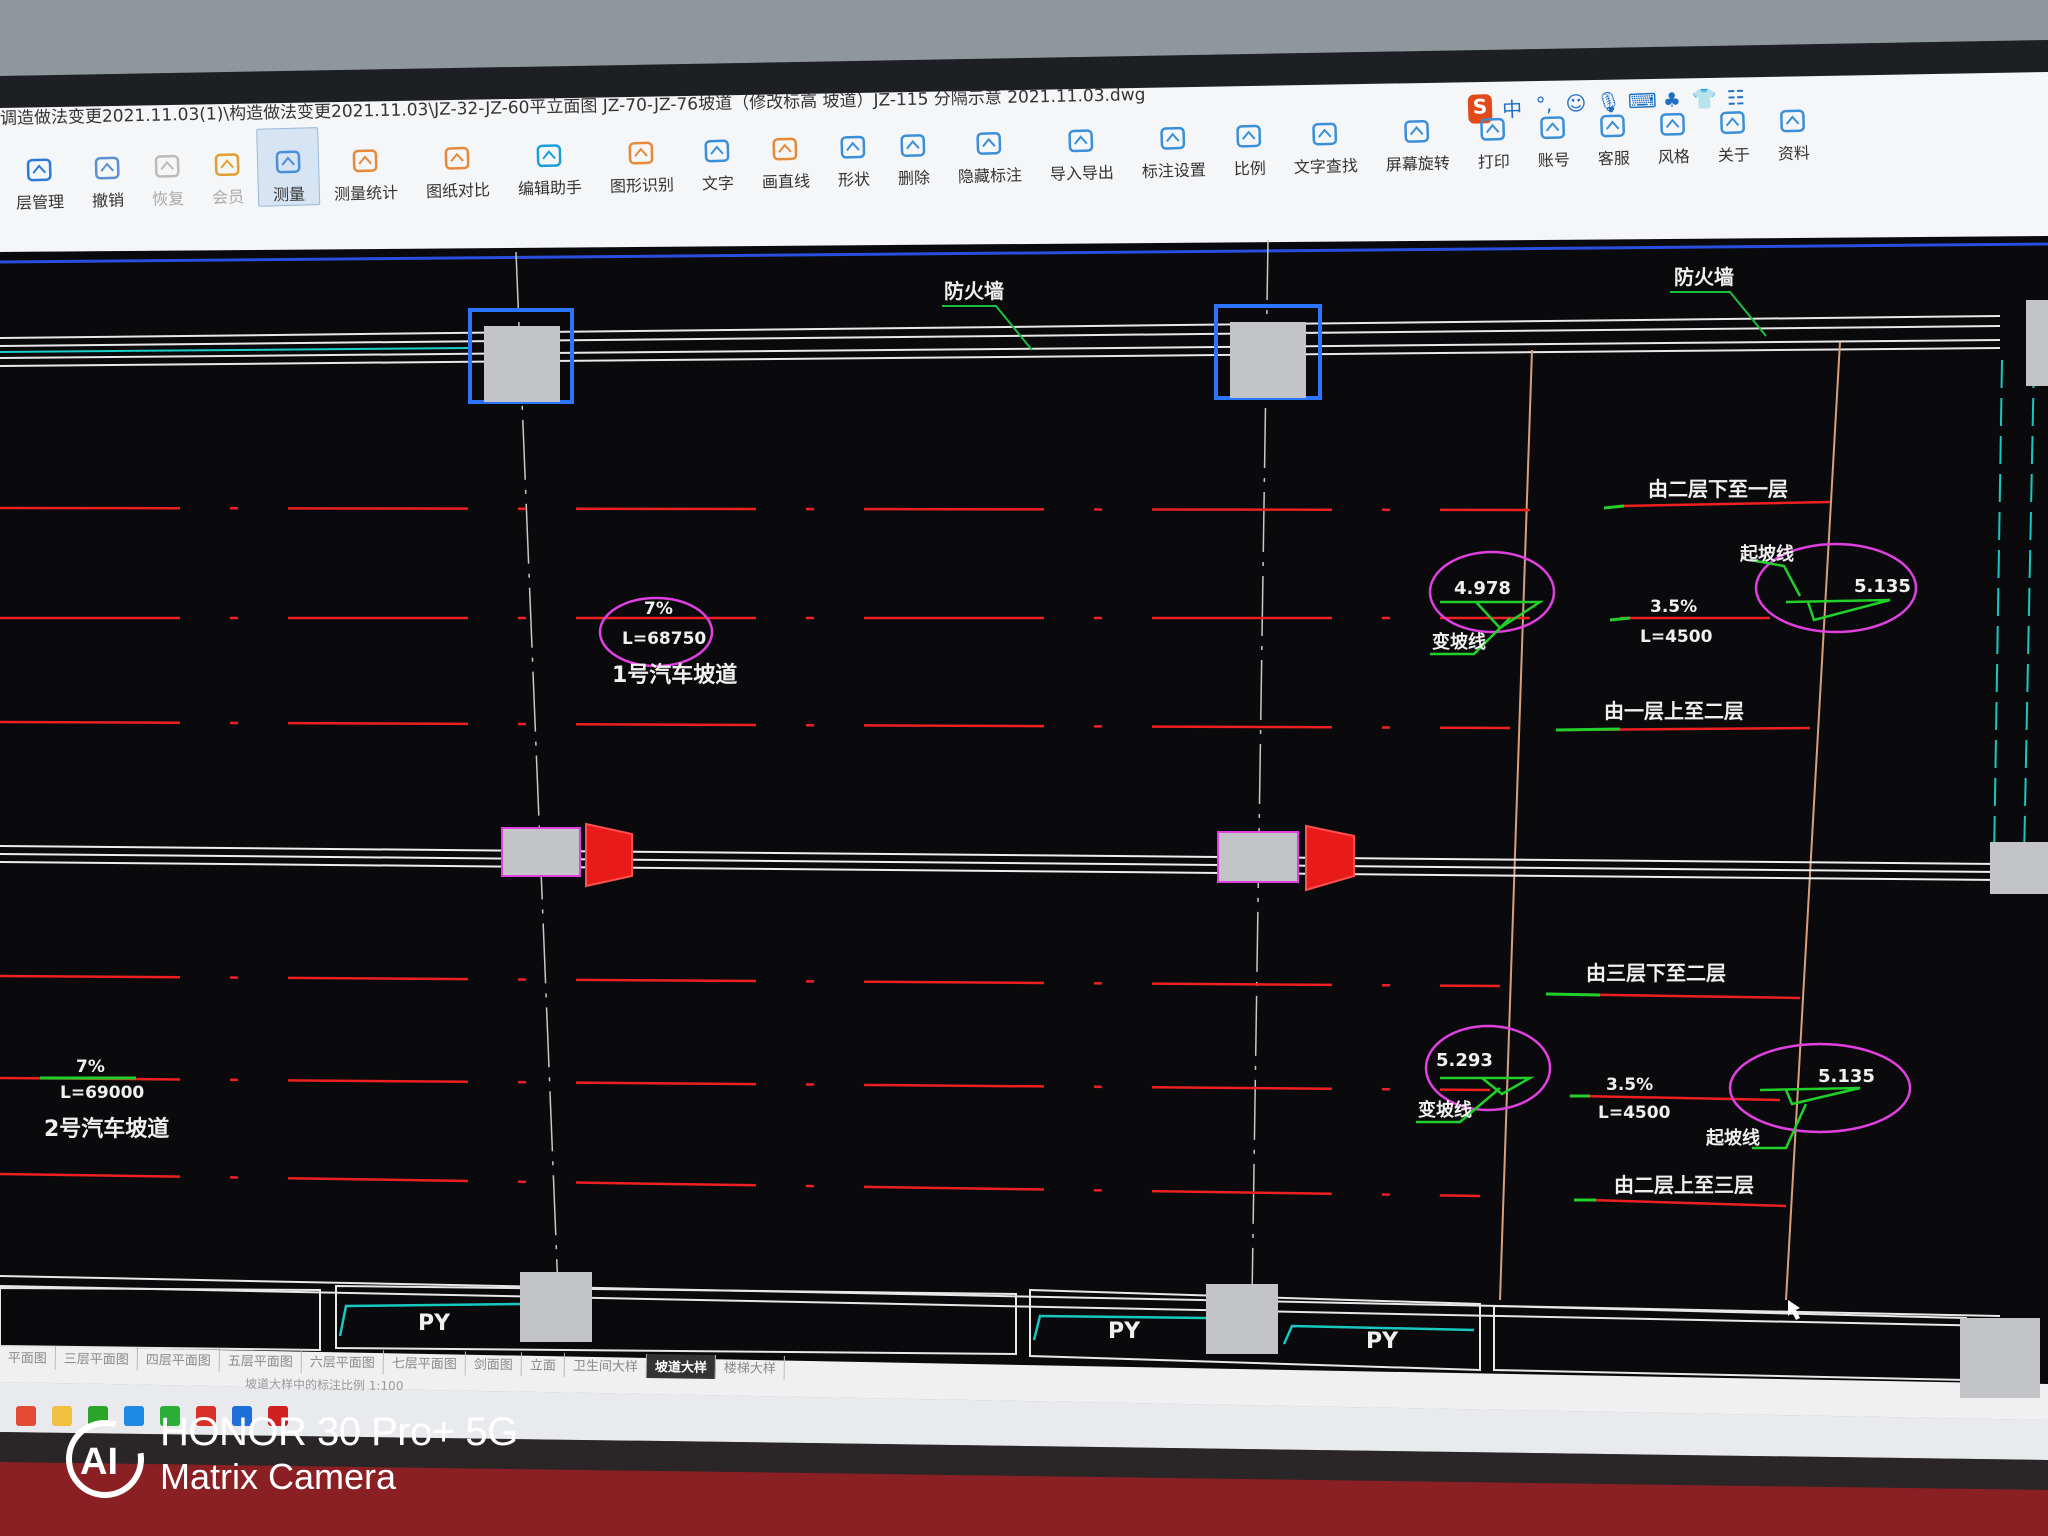  What do you see at coordinates (1656, 973) in the screenshot?
I see `lower-down-label: 由三层下至二层` at bounding box center [1656, 973].